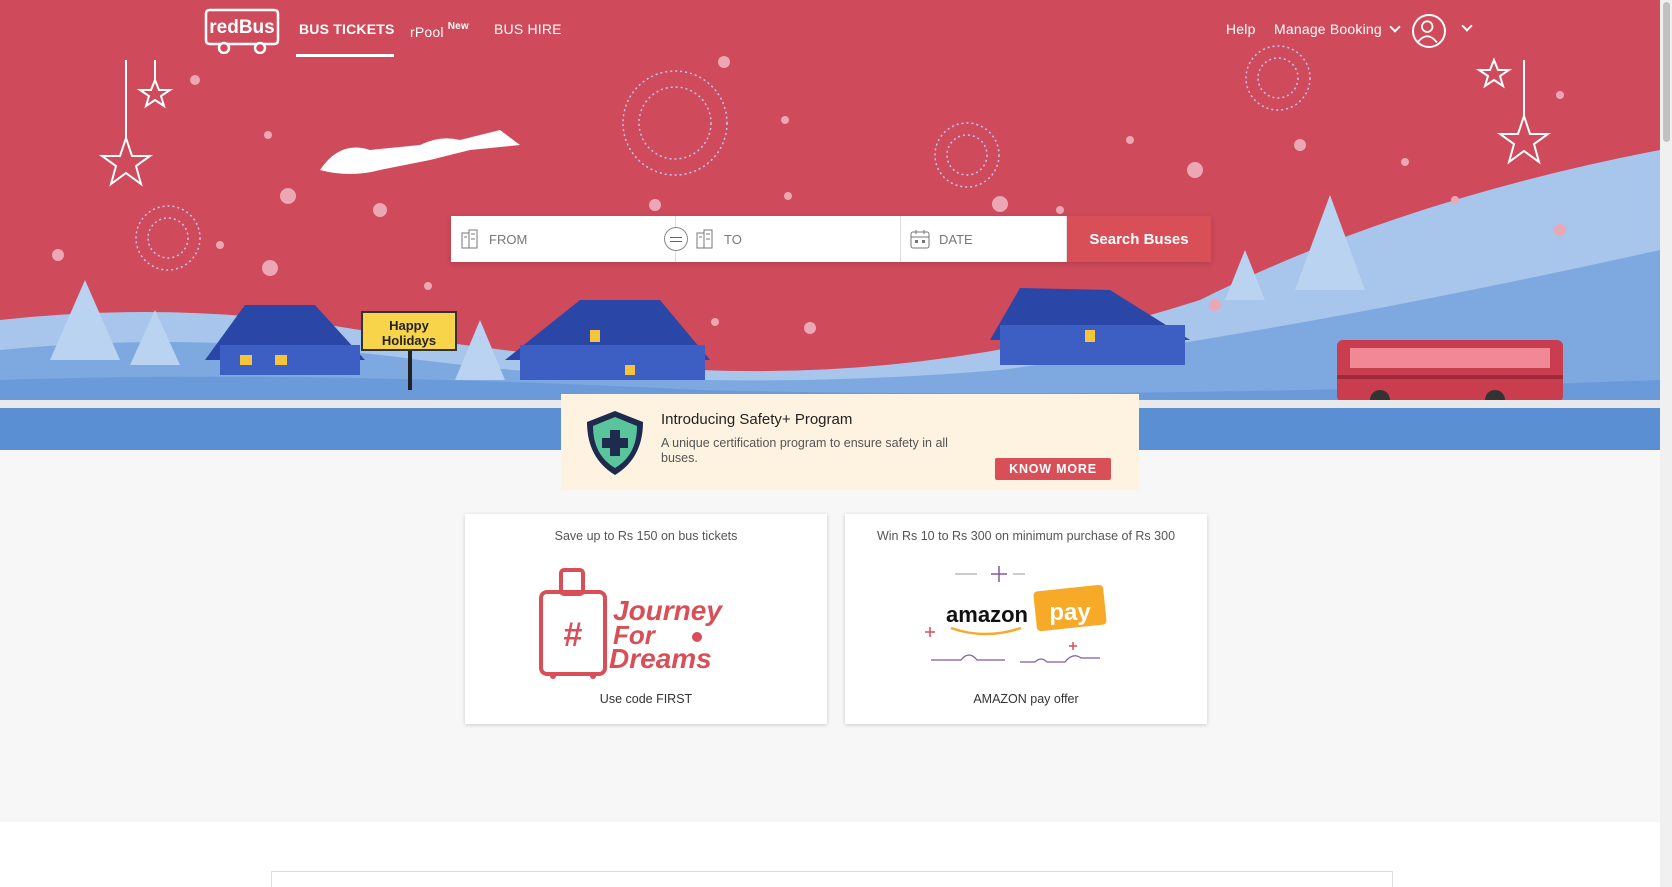 This screenshot has height=887, width=1672. What do you see at coordinates (920, 239) in the screenshot?
I see `calendar-icon` at bounding box center [920, 239].